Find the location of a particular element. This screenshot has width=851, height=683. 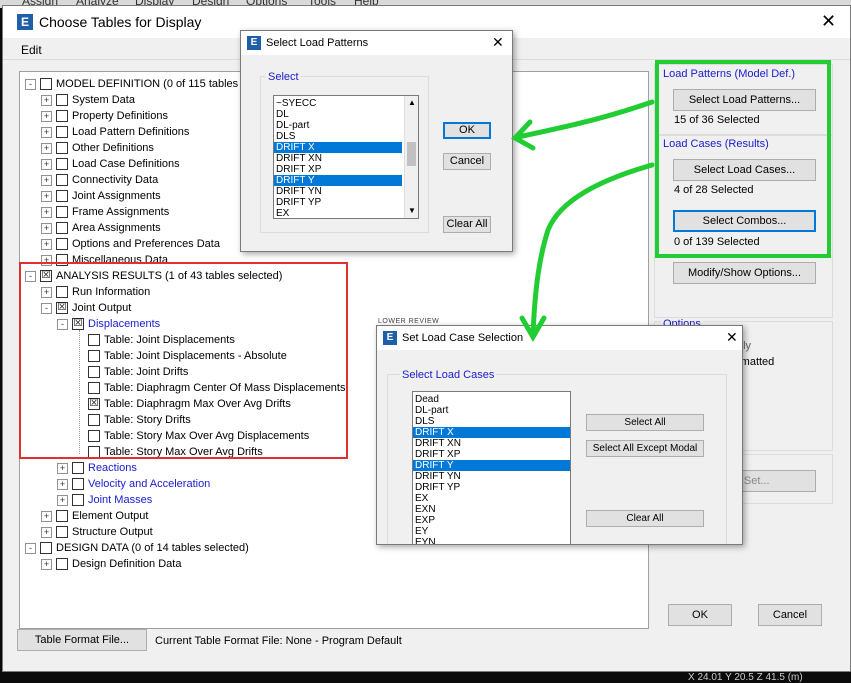

arrow-to-load-cases is located at coordinates (587, 252).